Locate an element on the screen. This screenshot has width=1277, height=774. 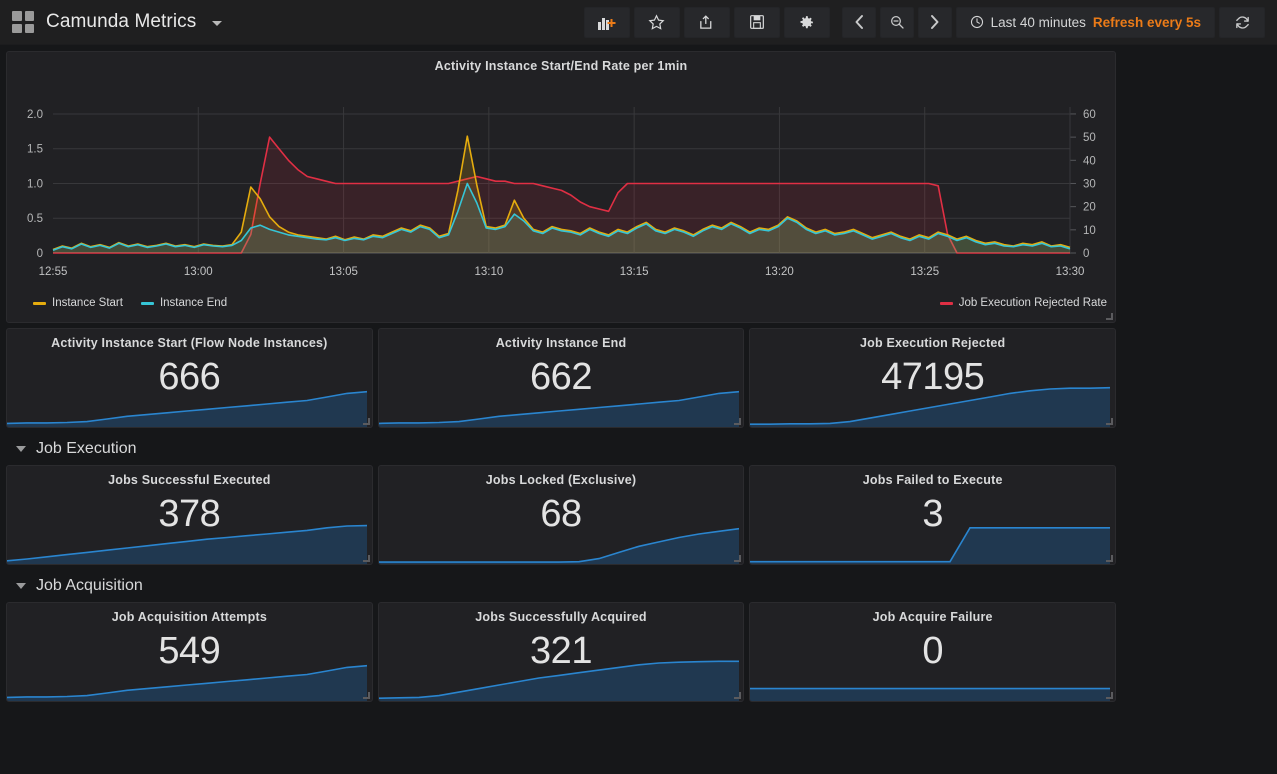
svg-text: 2.0 is located at coordinates (35, 115).